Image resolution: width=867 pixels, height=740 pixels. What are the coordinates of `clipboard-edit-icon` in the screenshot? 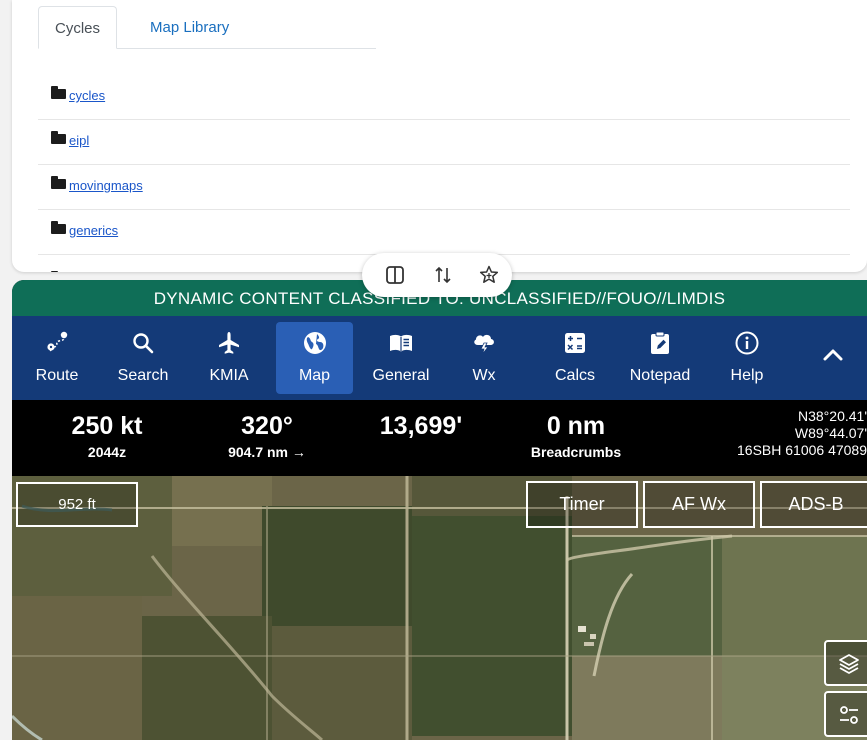 It's located at (660, 343).